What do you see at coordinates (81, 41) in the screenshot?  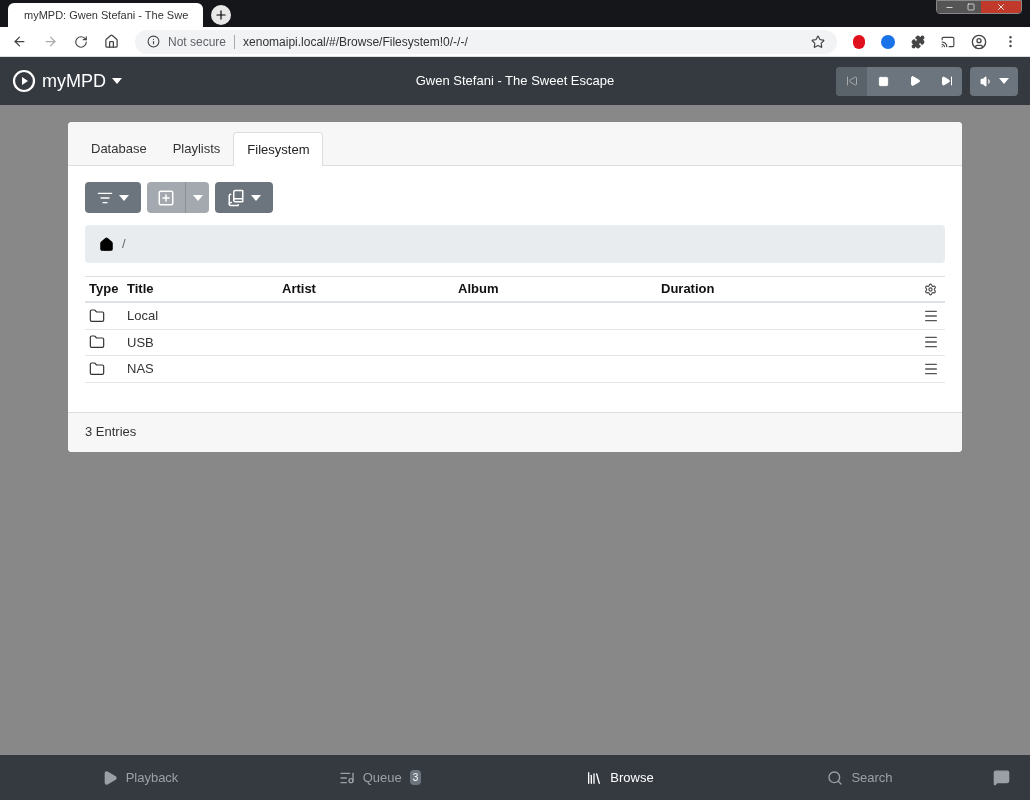 I see `reload-icon` at bounding box center [81, 41].